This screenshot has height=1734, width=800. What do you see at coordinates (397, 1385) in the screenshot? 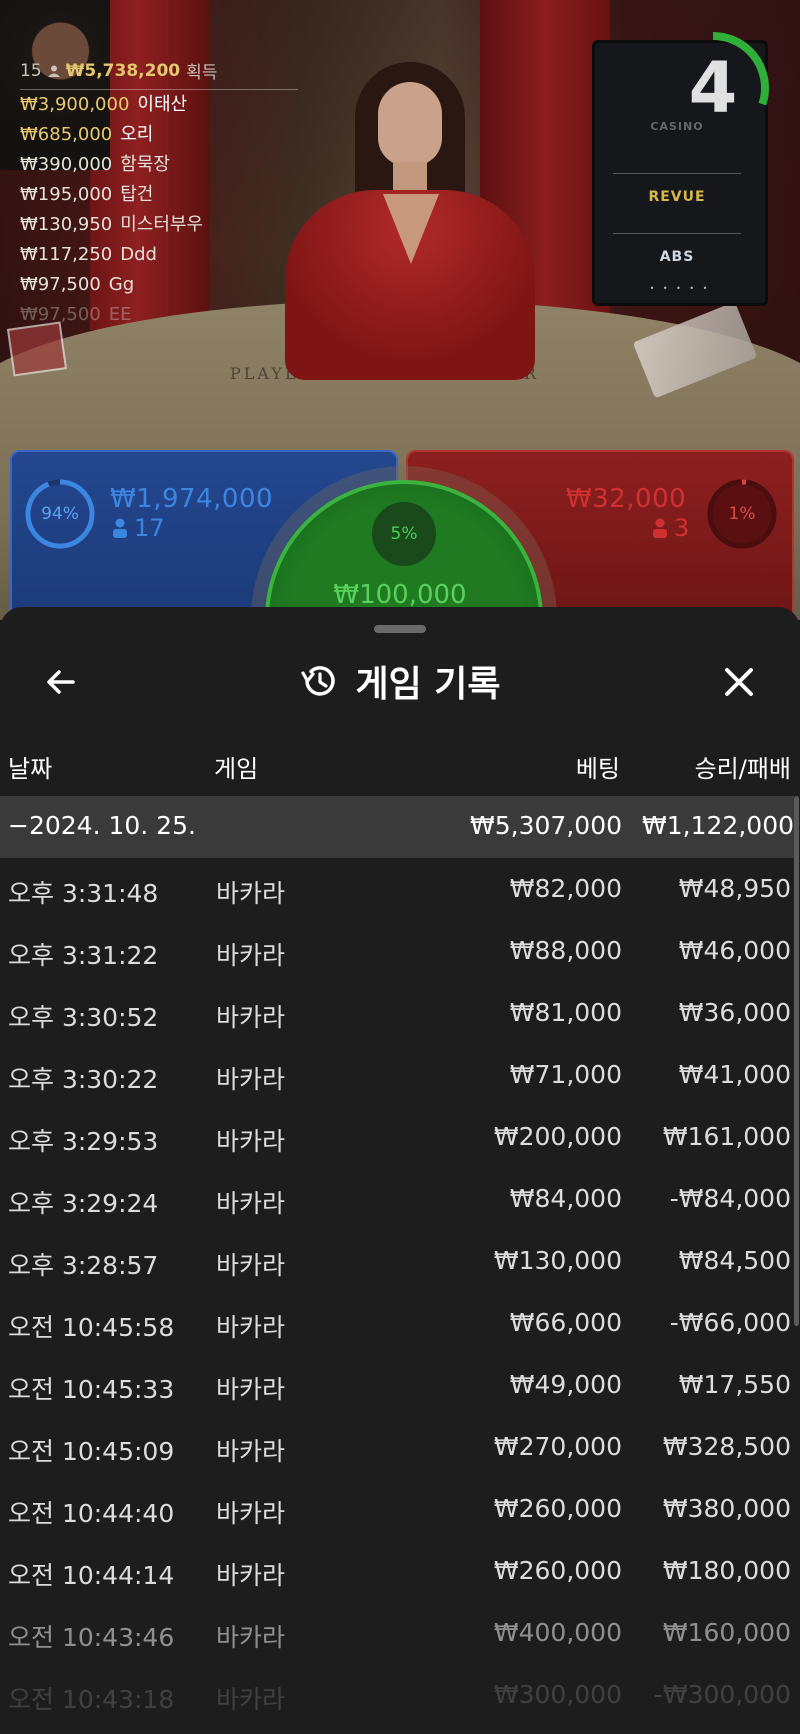
I see `history-row: 오전 10:45:33 바카라 ₩49,000 ₩17,550` at bounding box center [397, 1385].